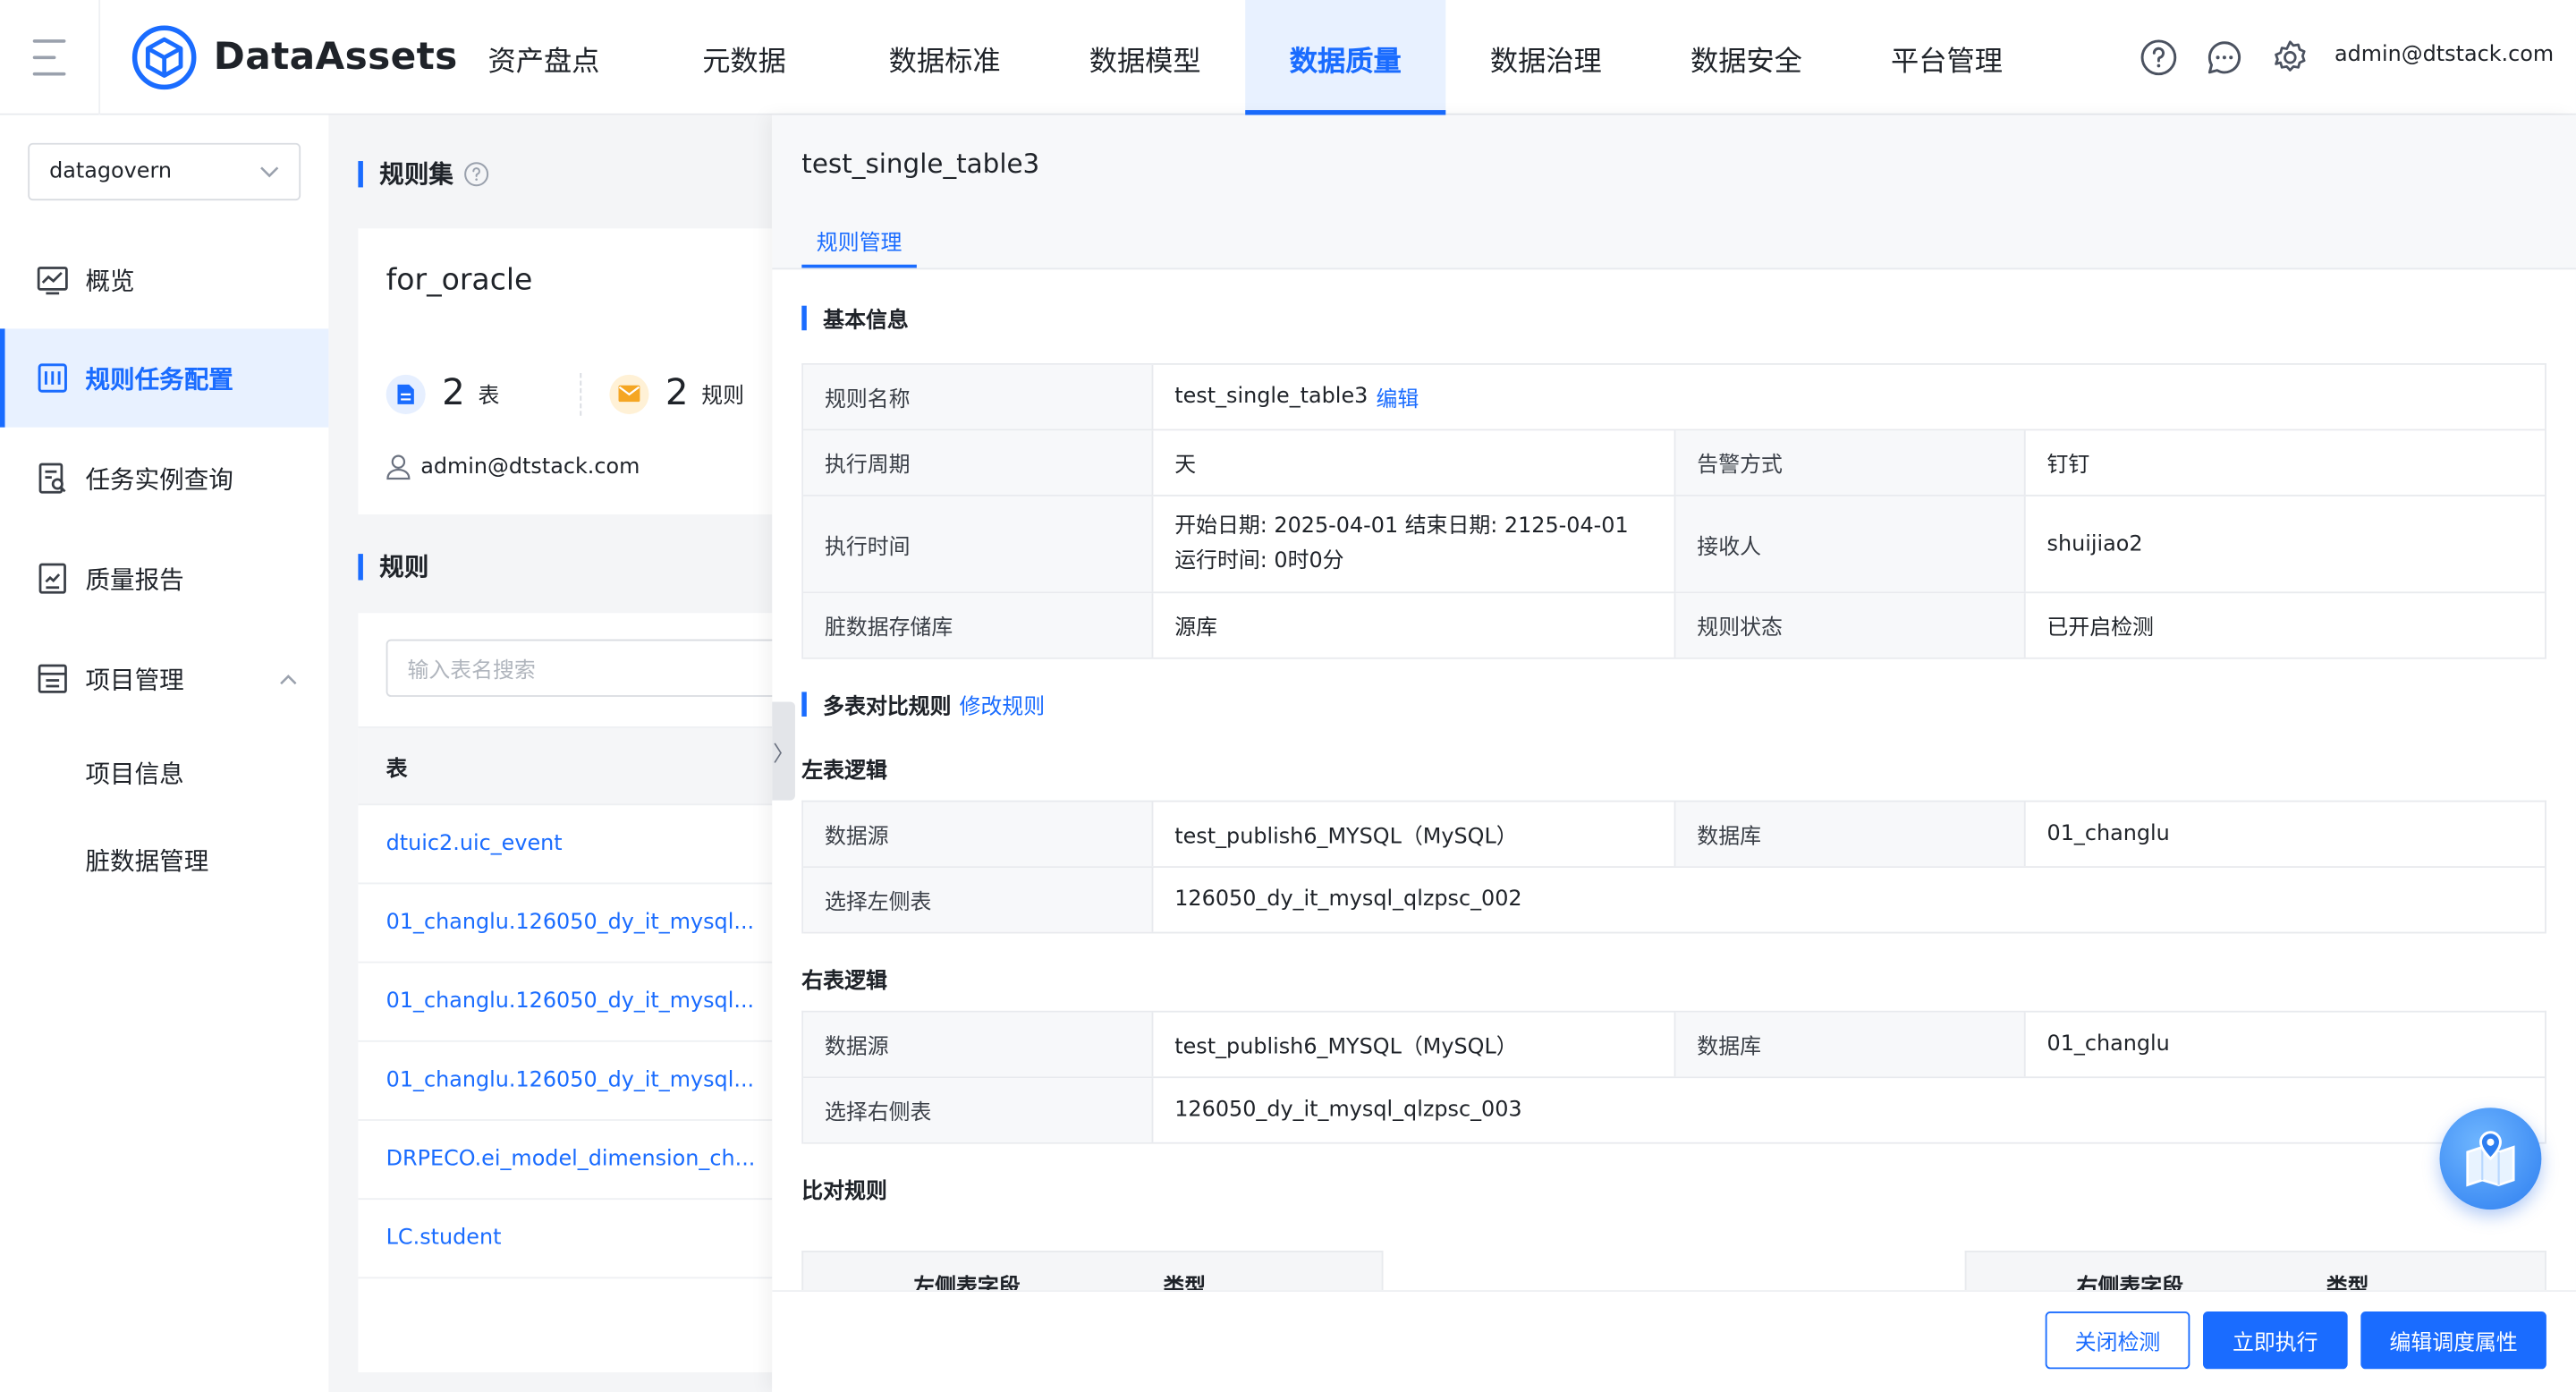 This screenshot has height=1392, width=2576. I want to click on header-icons, so click(2224, 57).